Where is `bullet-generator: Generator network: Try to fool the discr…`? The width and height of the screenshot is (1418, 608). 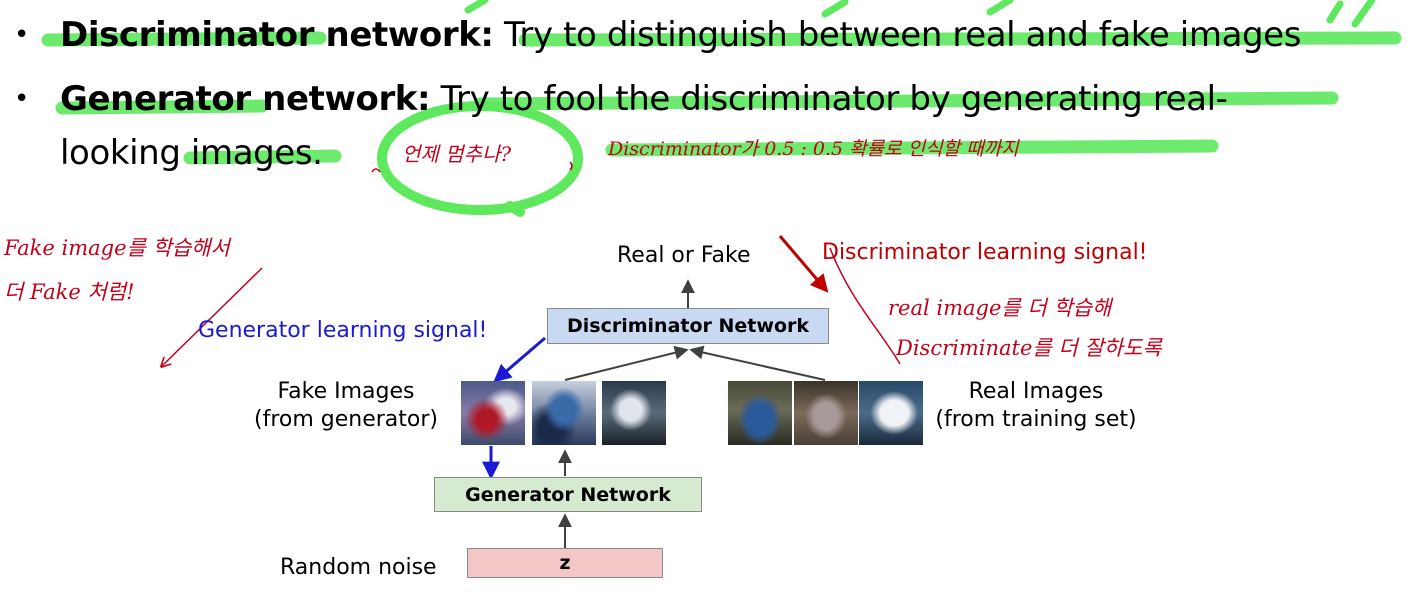
bullet-generator: Generator network: Try to fool the discr… is located at coordinates (644, 99).